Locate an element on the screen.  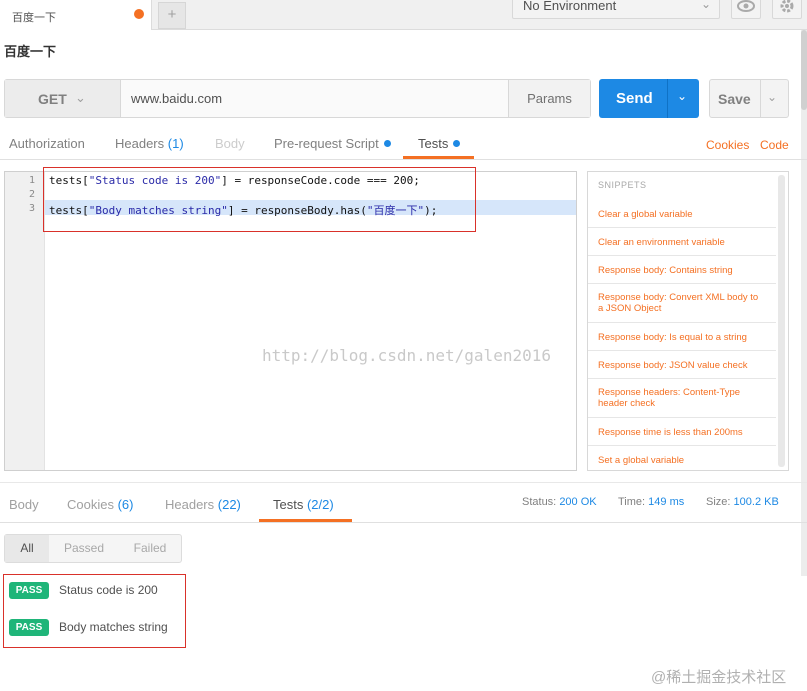
tab-tests: Tests is located at coordinates (439, 143).